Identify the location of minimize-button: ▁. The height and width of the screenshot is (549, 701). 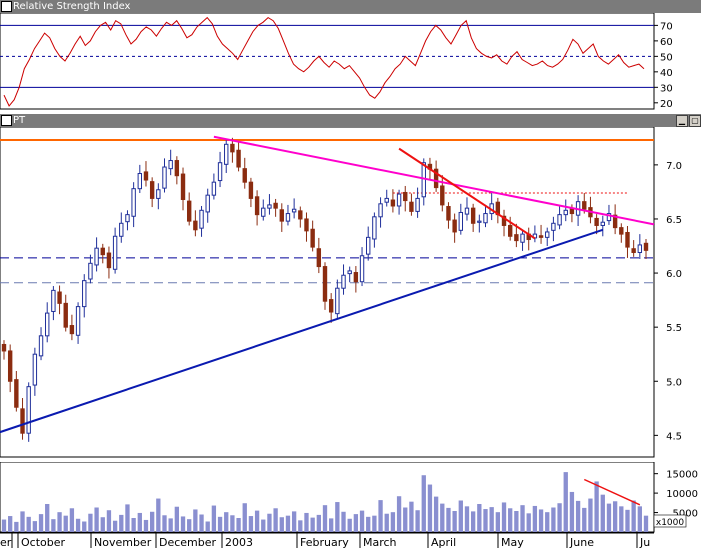
(682, 121).